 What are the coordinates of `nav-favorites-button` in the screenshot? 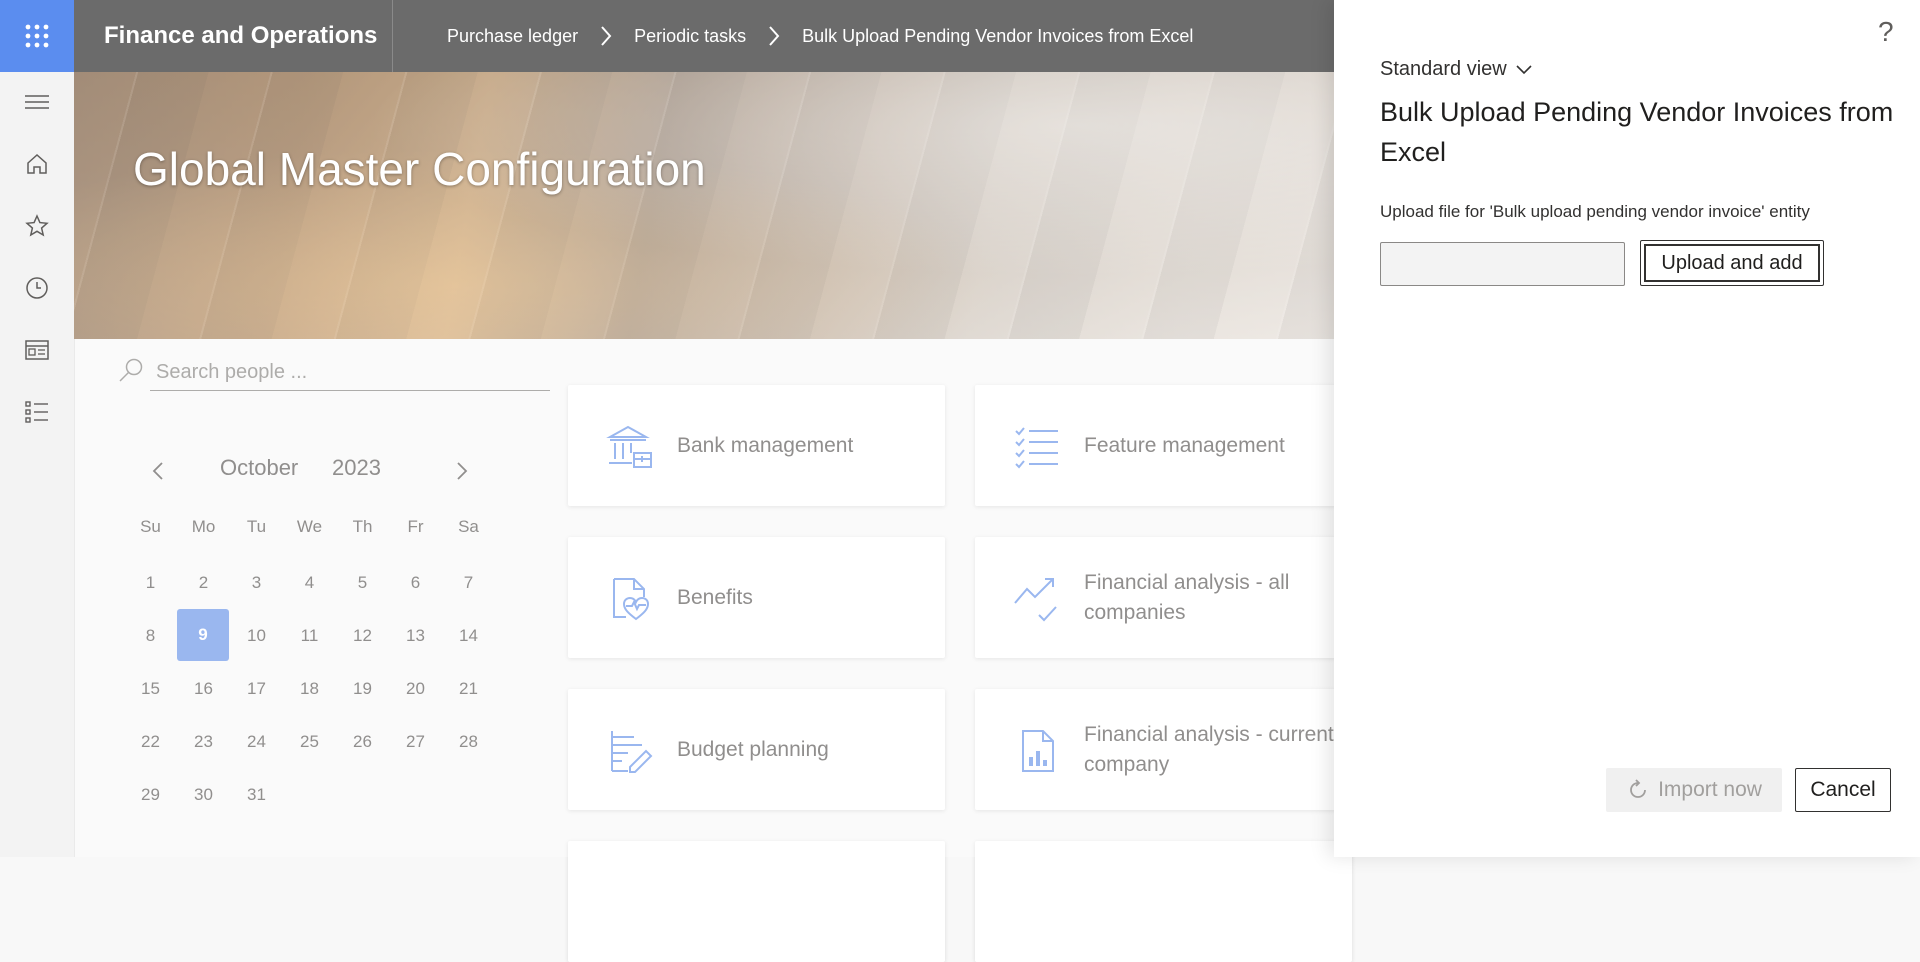 It's located at (37, 226).